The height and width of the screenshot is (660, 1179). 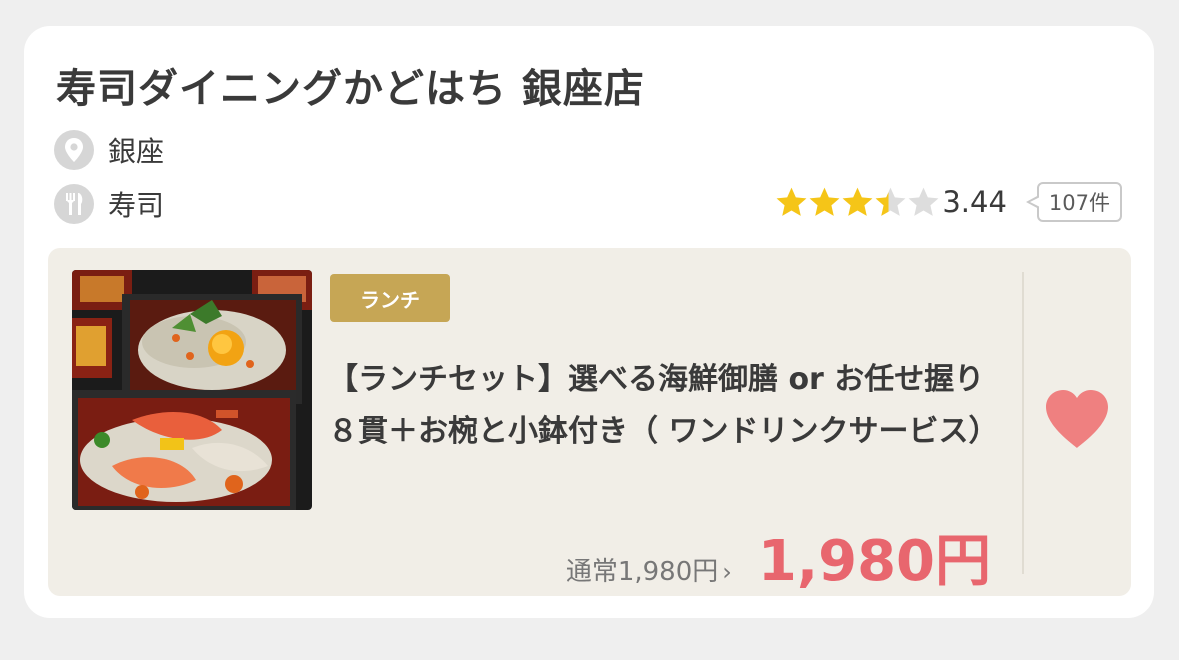 What do you see at coordinates (1077, 419) in the screenshot?
I see `heart-icon` at bounding box center [1077, 419].